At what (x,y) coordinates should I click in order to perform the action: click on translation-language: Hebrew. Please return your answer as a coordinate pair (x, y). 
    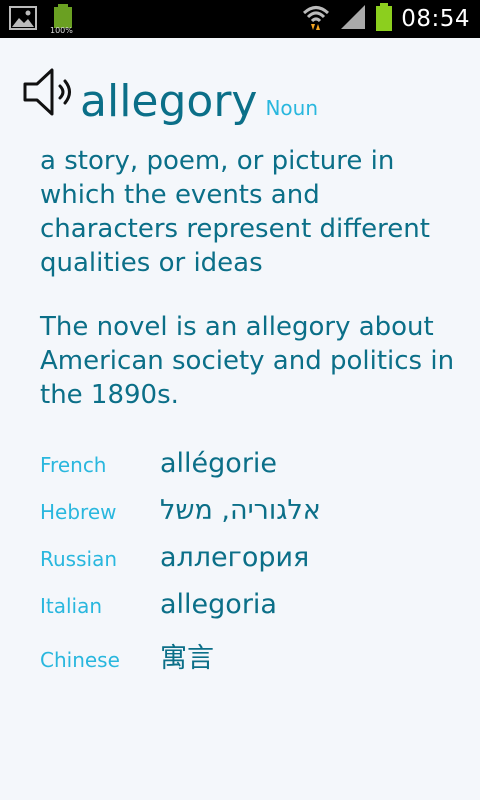
    Looking at the image, I should click on (78, 512).